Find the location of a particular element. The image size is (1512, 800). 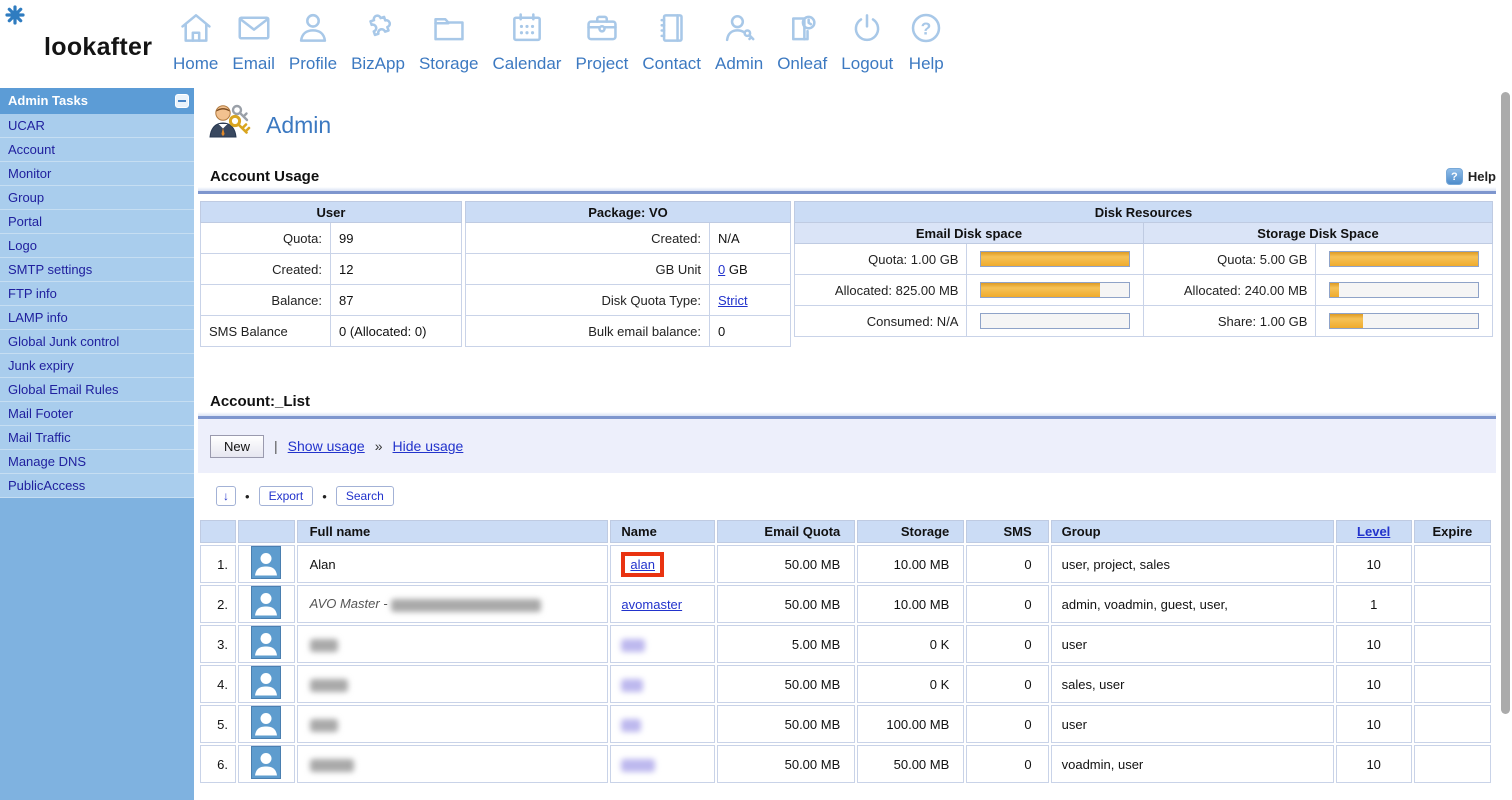

level-cell: 1 is located at coordinates (1373, 604).